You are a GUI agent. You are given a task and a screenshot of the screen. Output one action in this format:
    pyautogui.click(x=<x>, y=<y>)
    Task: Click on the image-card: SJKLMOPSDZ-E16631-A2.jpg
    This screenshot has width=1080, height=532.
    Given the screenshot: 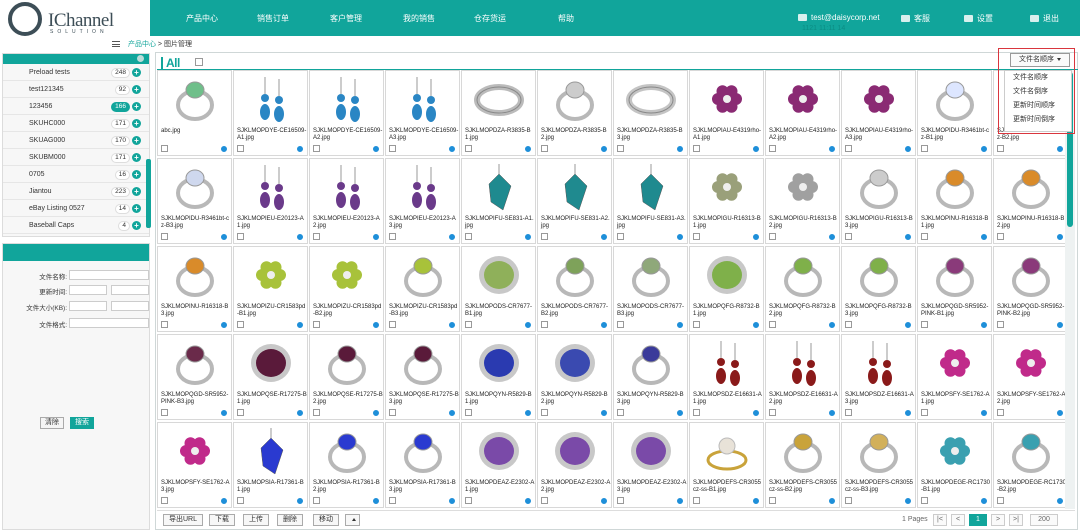 What is the action you would take?
    pyautogui.click(x=802, y=377)
    